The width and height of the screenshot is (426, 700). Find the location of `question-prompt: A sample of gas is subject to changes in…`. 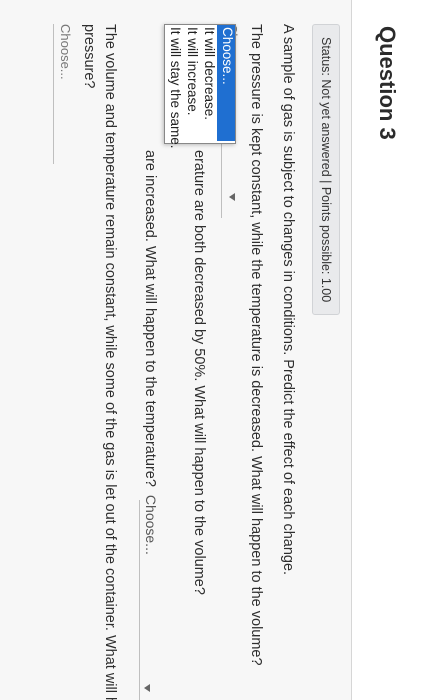

question-prompt: A sample of gas is subject to changes in… is located at coordinates (288, 300).